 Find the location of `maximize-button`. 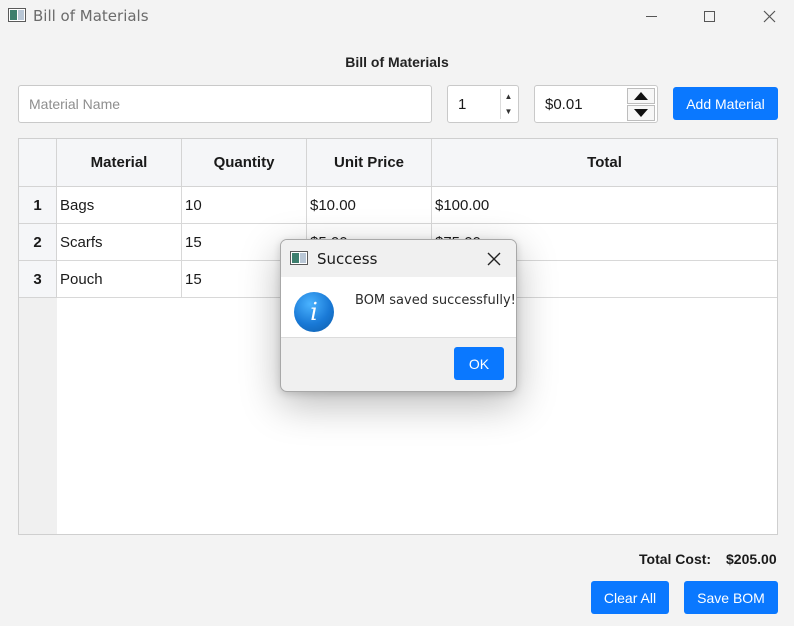

maximize-button is located at coordinates (709, 16).